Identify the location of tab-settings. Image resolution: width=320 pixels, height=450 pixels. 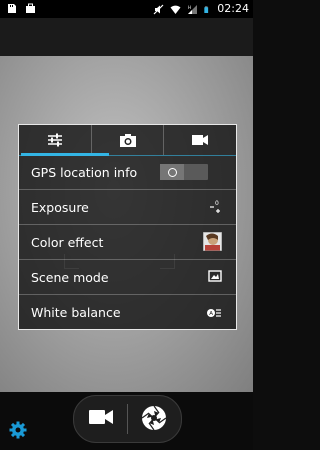
(55, 140).